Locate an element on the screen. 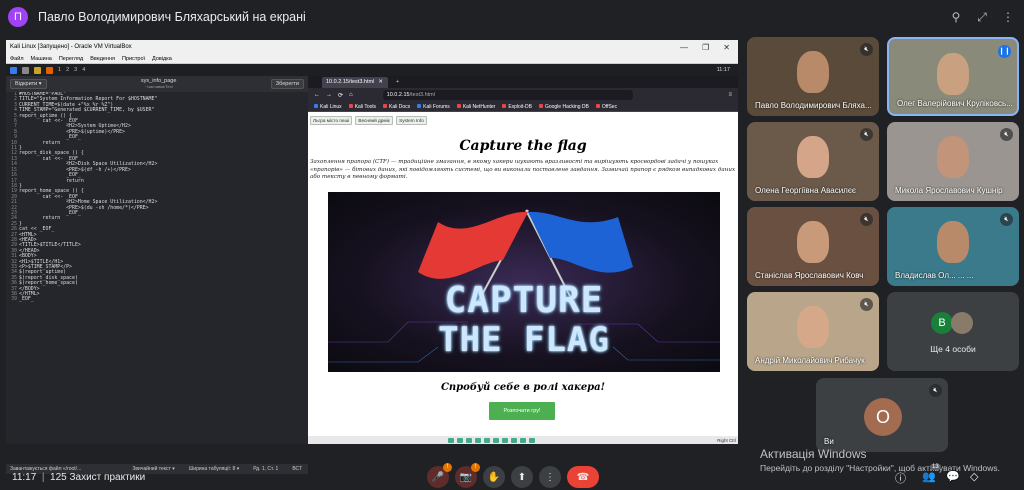 Image resolution: width=1024 pixels, height=490 pixels. display-icon is located at coordinates (505, 440).